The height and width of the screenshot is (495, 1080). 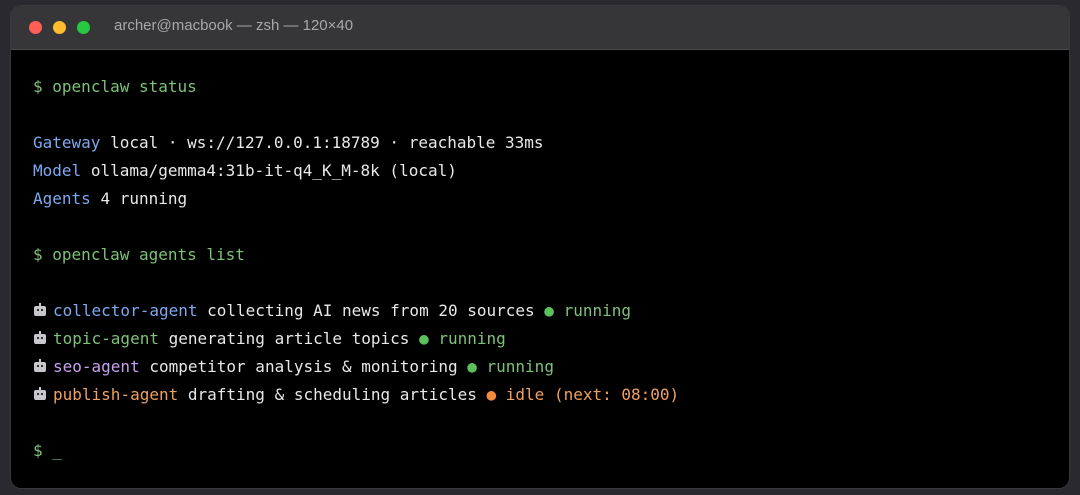 What do you see at coordinates (273, 170) in the screenshot?
I see `model-value: ollama/gemma4:31b-it-q4_K_M-8k (local)` at bounding box center [273, 170].